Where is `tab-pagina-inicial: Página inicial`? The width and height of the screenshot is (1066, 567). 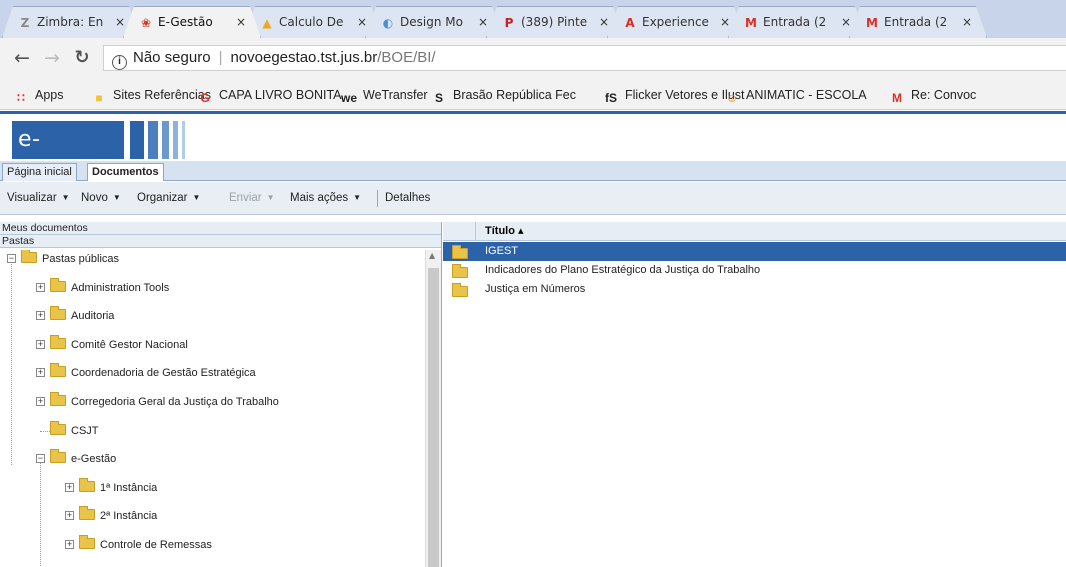
tab-pagina-inicial: Página inicial is located at coordinates (39, 172).